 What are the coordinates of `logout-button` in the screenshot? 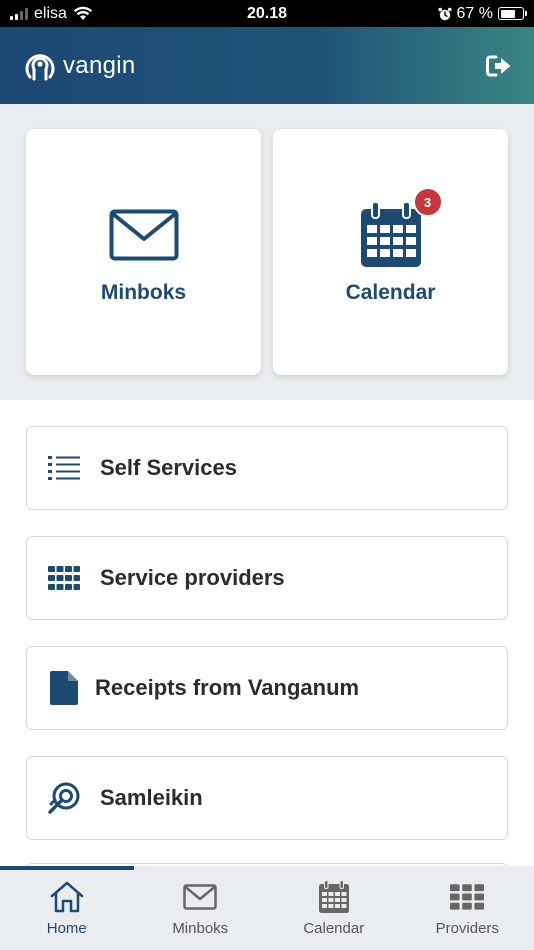 It's located at (499, 66).